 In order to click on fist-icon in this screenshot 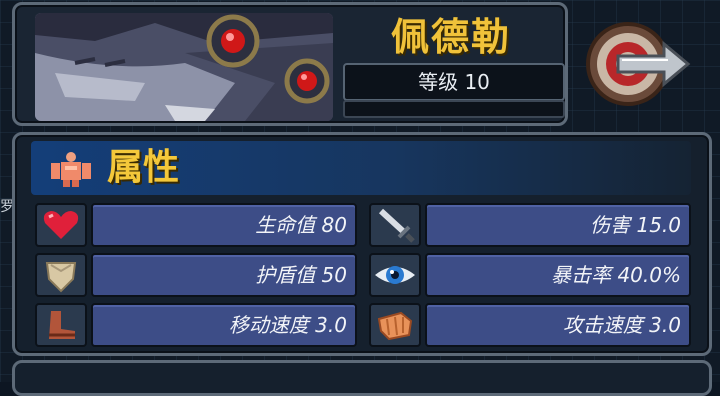, I will do `click(395, 325)`.